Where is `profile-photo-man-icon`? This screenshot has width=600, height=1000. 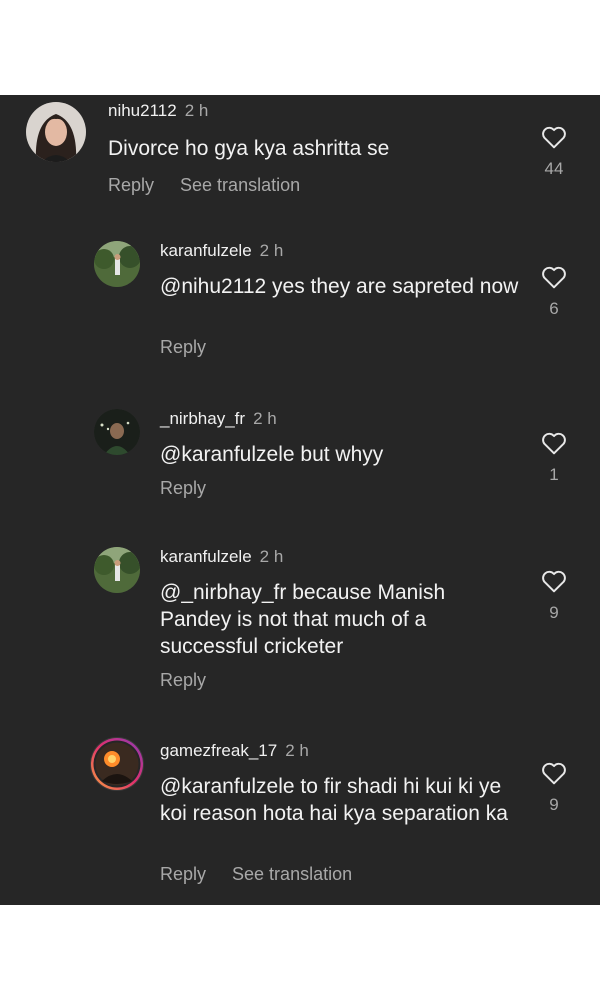 profile-photo-man-icon is located at coordinates (117, 432).